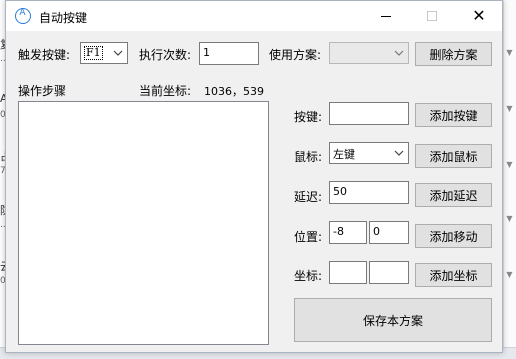 The image size is (516, 359). What do you see at coordinates (453, 115) in the screenshot?
I see `add-key-button: 添加按键` at bounding box center [453, 115].